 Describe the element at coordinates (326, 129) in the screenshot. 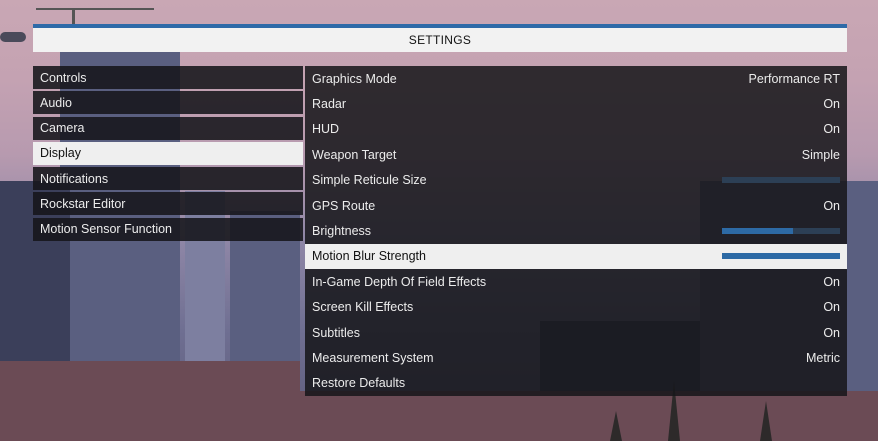

I see `setting-label: HUD` at that location.